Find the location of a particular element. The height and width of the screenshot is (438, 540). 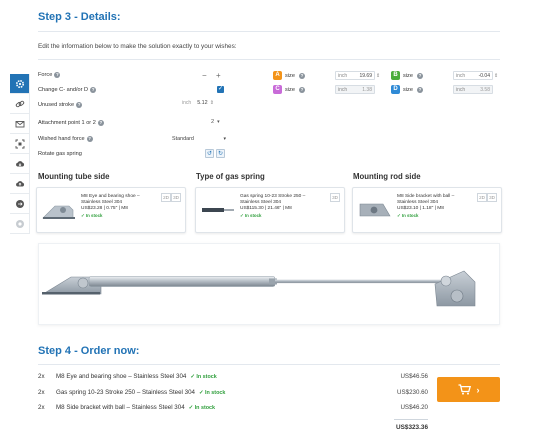

add-to-cart-button: › is located at coordinates (468, 389).